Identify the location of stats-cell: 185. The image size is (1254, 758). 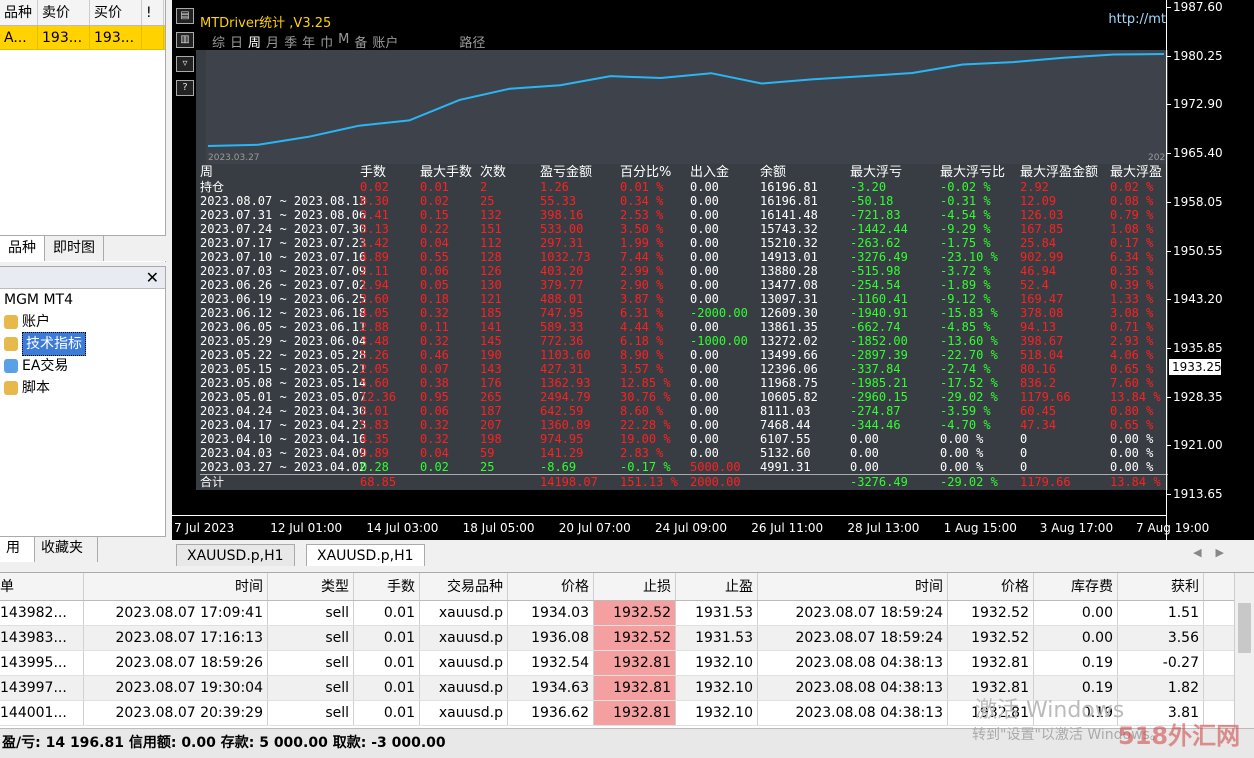
(491, 313).